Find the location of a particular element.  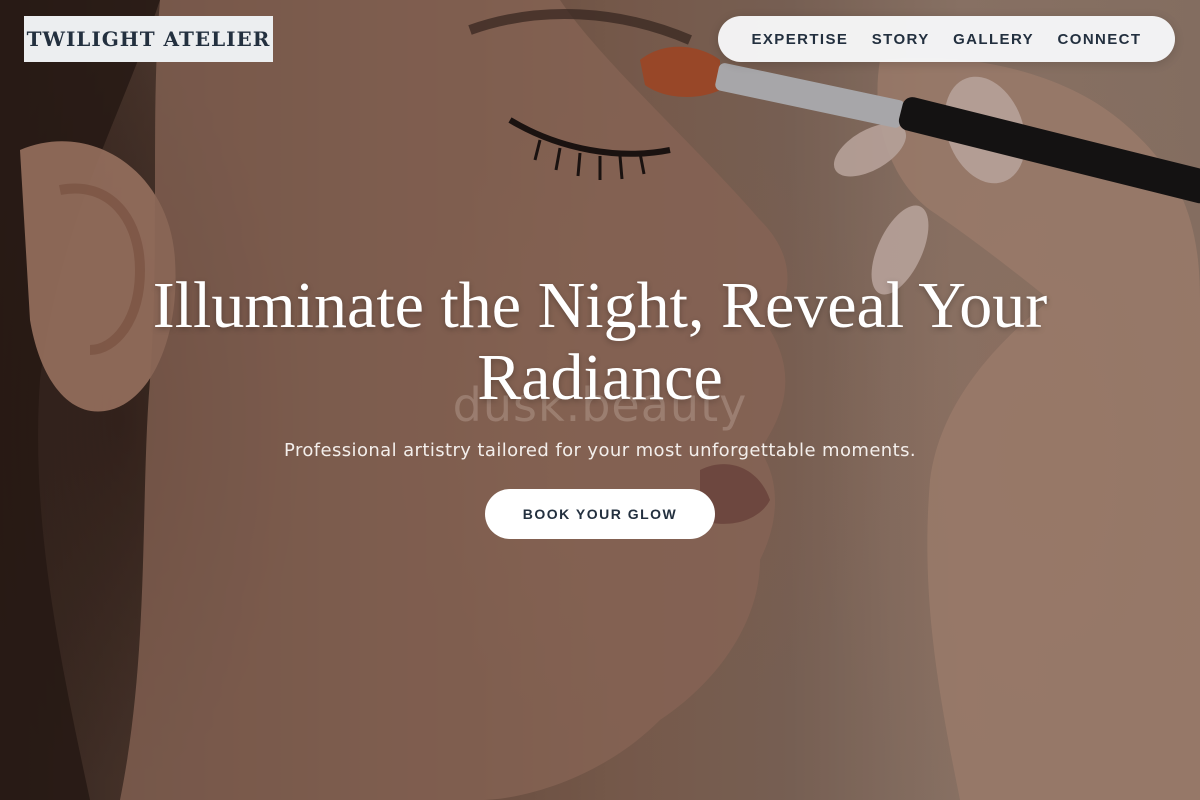

main-nav: EXPERTISE STORY GALLERY CONNECT is located at coordinates (946, 39).